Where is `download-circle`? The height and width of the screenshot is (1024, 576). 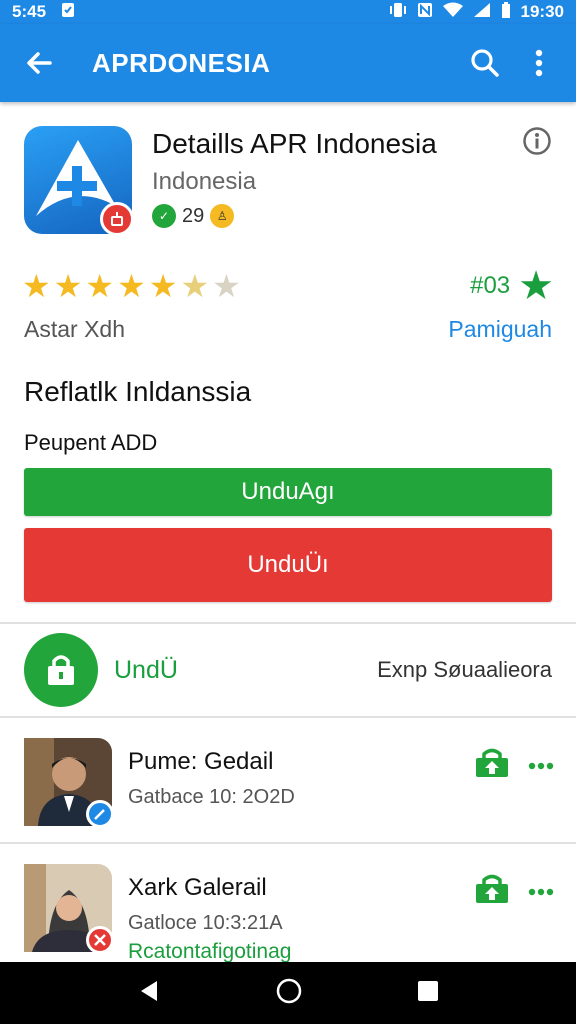 download-circle is located at coordinates (61, 670).